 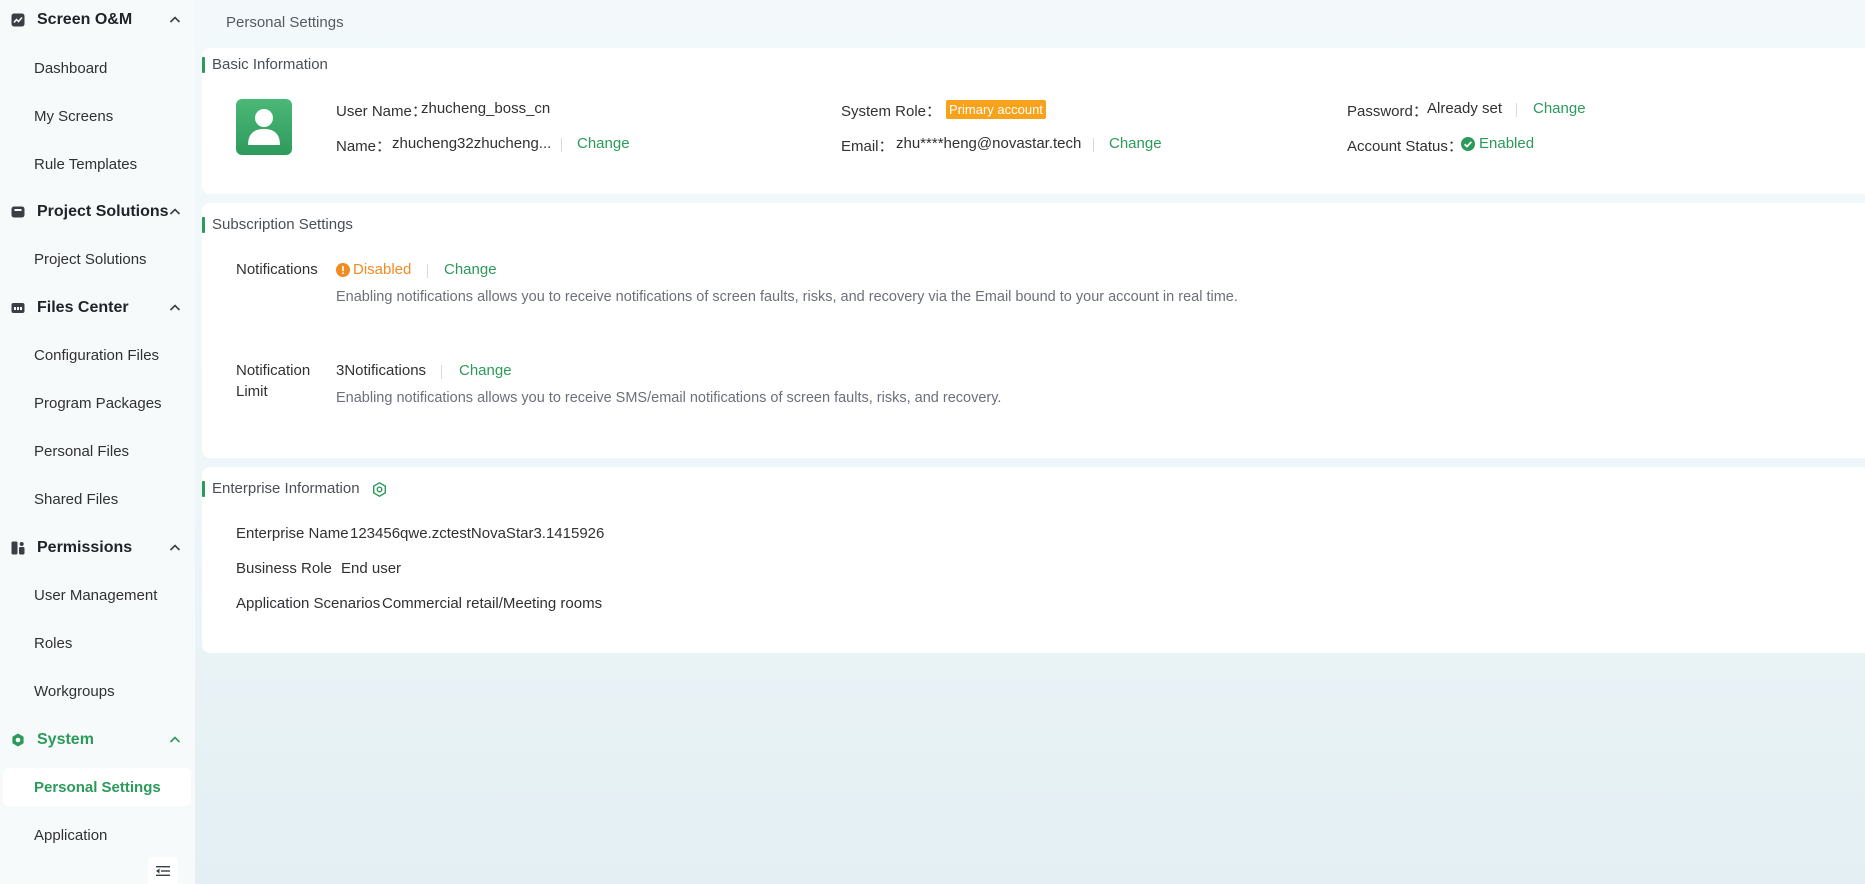 I want to click on sidebar-item-rule-templates: Rule Templates, so click(x=97, y=164).